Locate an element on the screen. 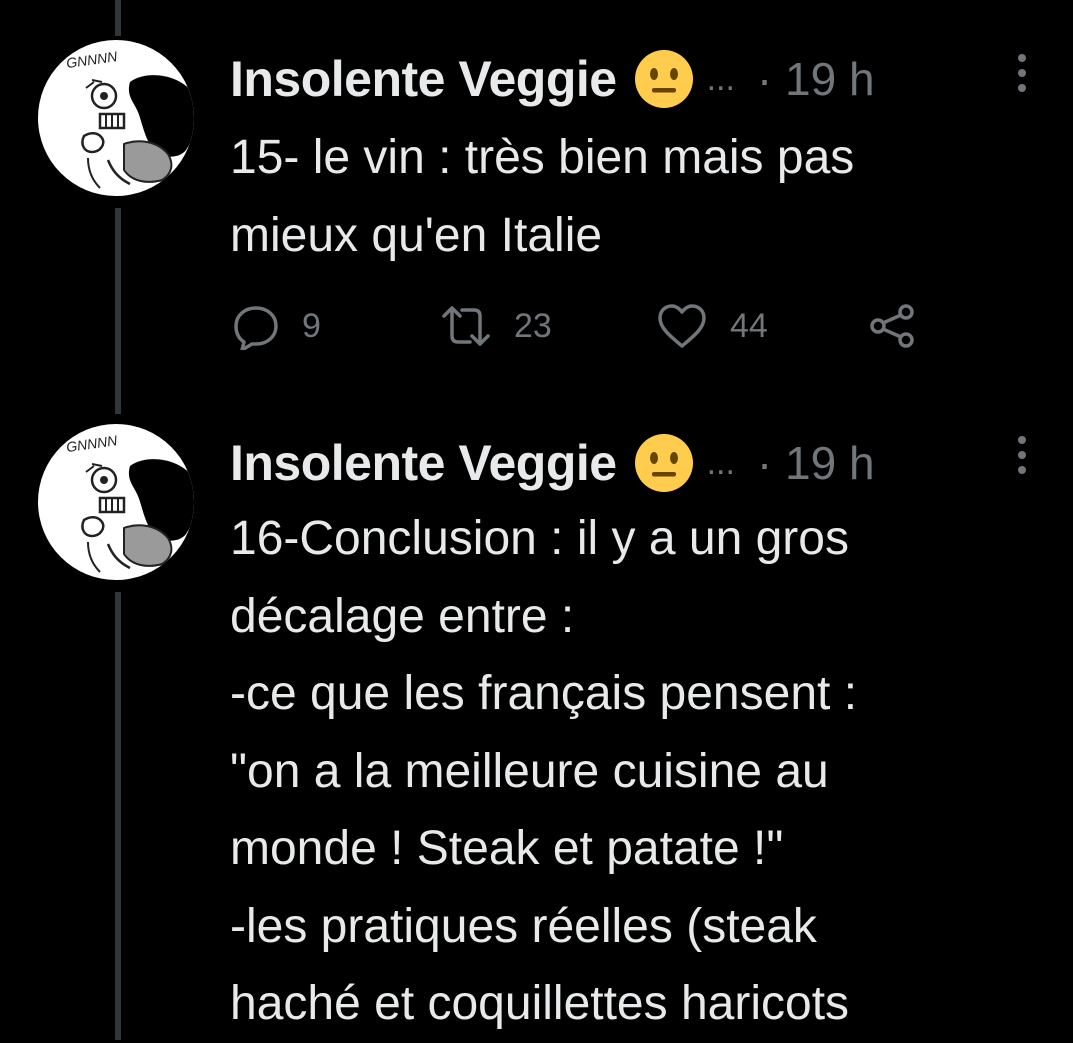 The image size is (1073, 1043). reply-button: 9 is located at coordinates (276, 326).